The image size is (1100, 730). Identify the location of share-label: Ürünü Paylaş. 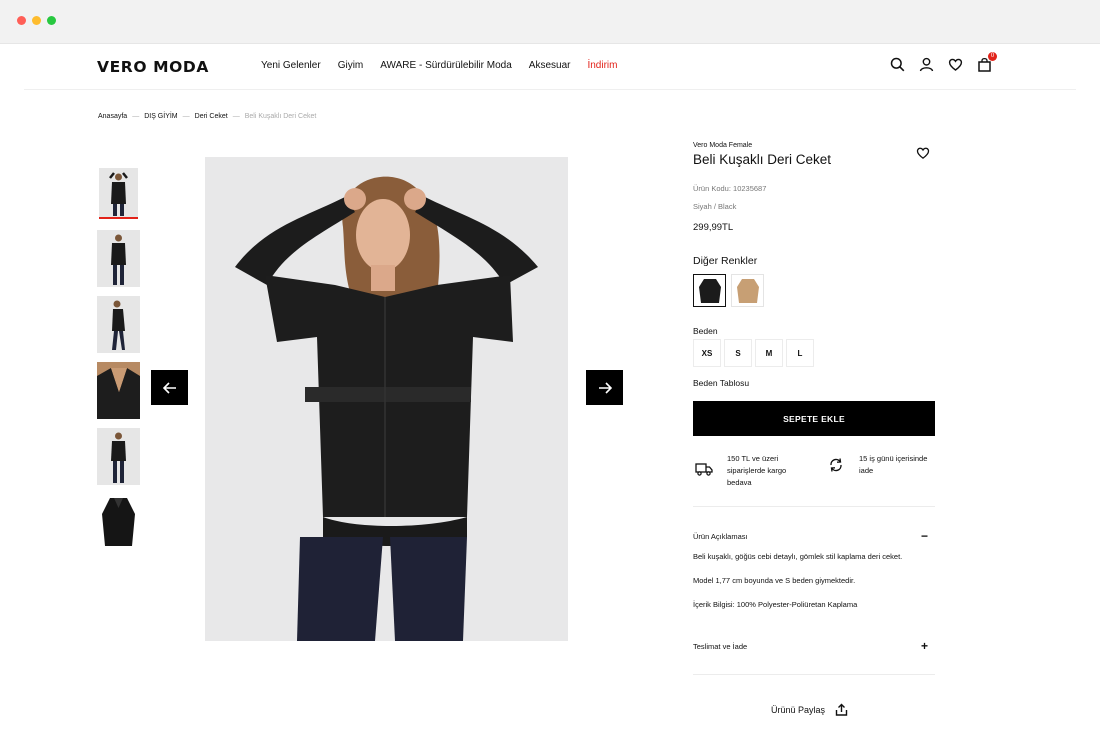
(798, 709).